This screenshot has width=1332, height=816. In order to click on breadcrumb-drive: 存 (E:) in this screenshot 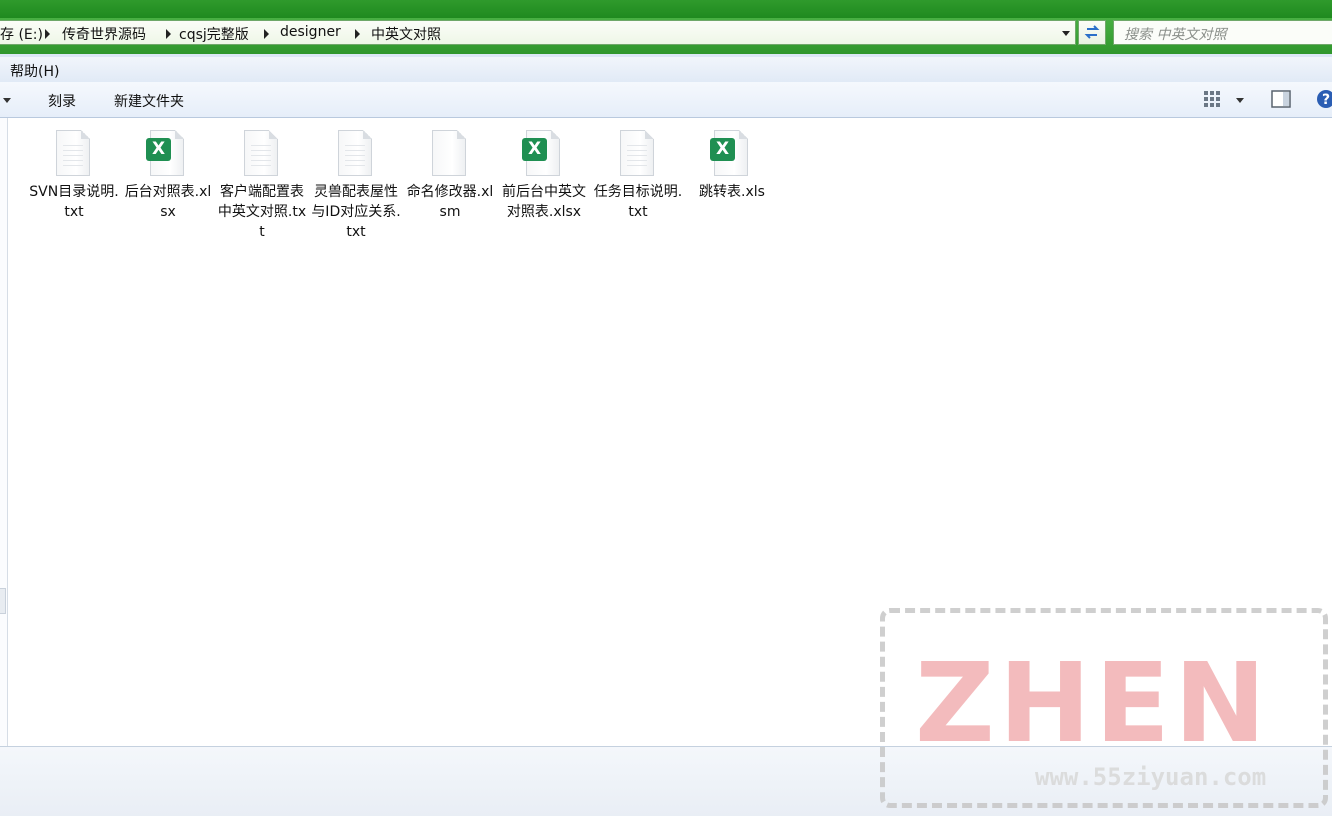, I will do `click(21, 34)`.